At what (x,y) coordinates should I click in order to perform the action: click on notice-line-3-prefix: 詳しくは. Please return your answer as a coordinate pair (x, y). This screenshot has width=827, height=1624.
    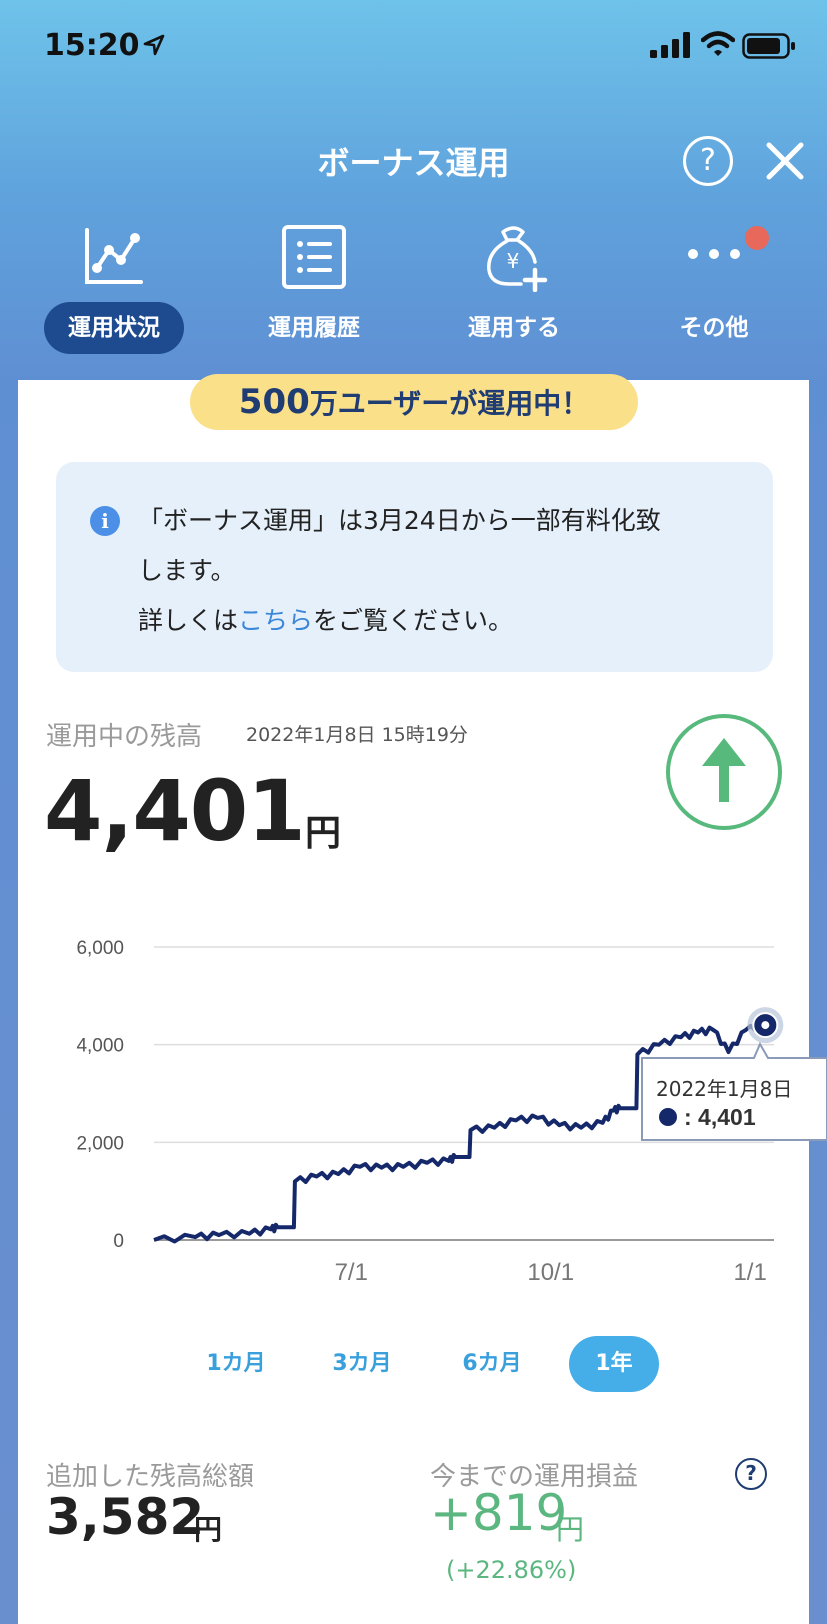
    Looking at the image, I should click on (188, 620).